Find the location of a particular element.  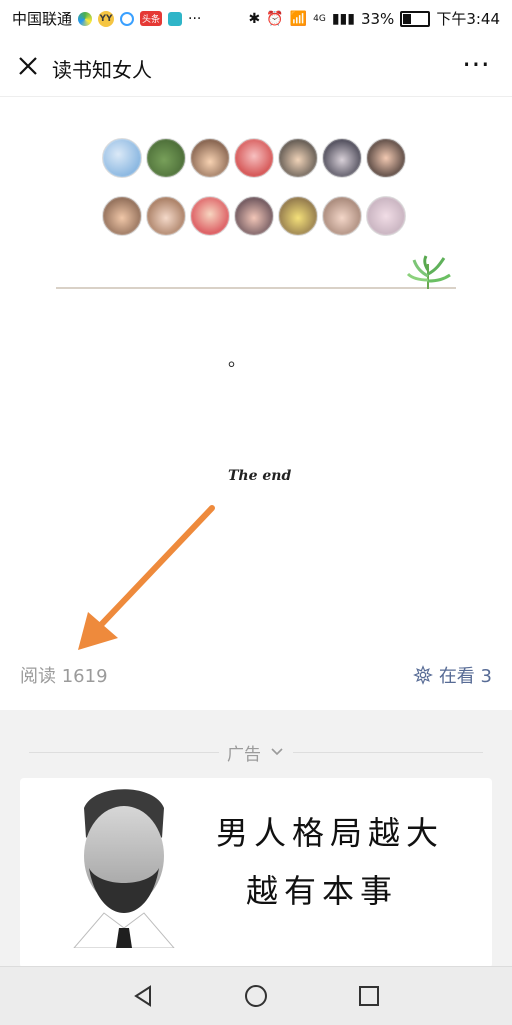

wifi-icon: 📶 is located at coordinates (298, 18).